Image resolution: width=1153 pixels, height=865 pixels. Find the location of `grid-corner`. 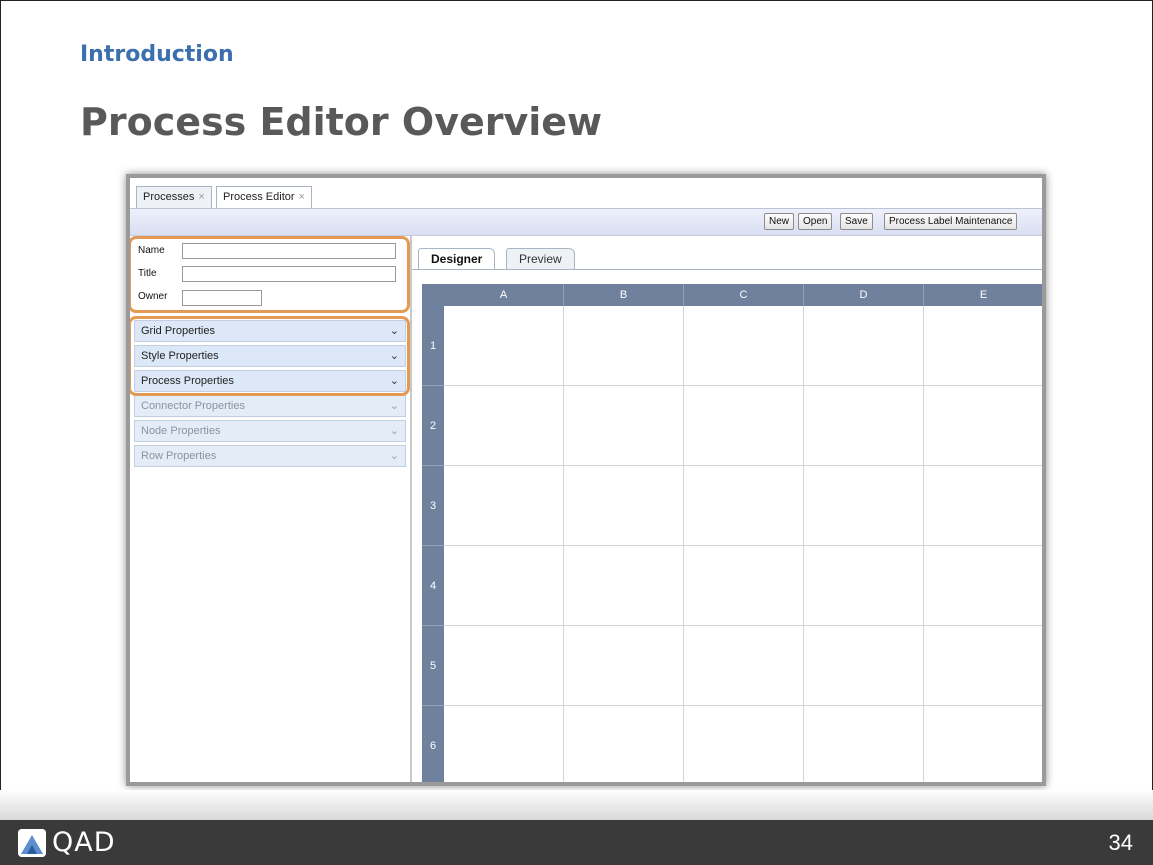

grid-corner is located at coordinates (433, 295).